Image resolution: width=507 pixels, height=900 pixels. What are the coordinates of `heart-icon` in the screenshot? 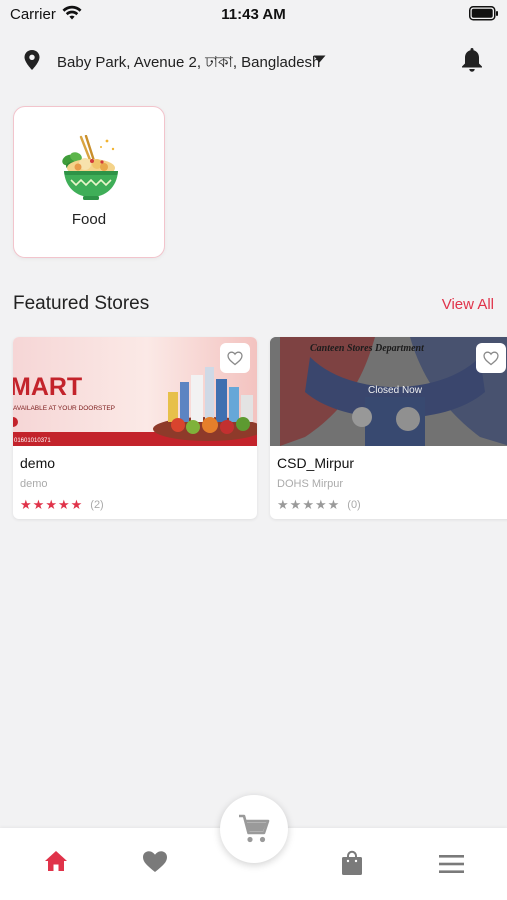 It's located at (155, 861).